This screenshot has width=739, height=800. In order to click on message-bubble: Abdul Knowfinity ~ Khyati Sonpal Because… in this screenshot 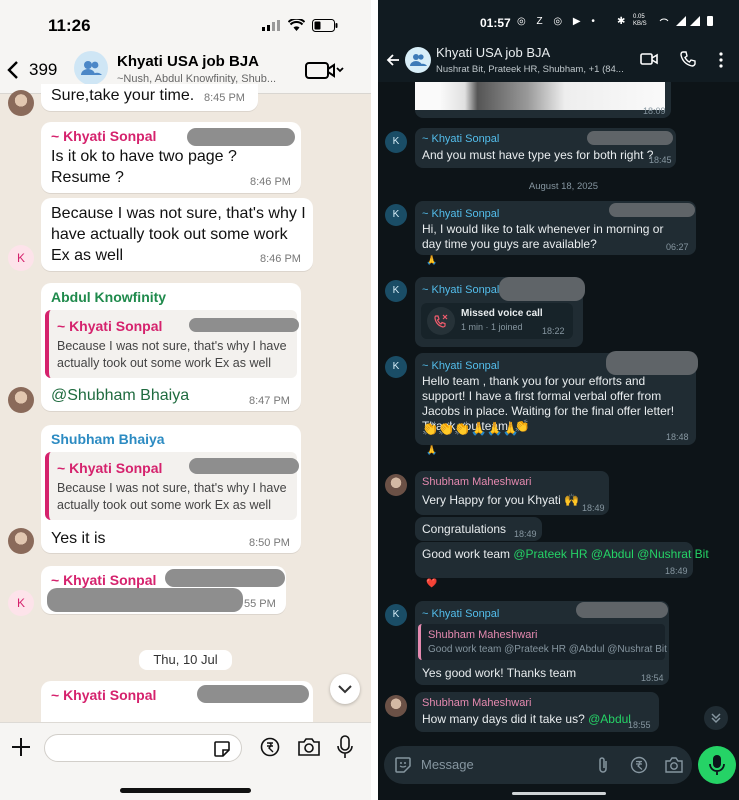, I will do `click(171, 347)`.